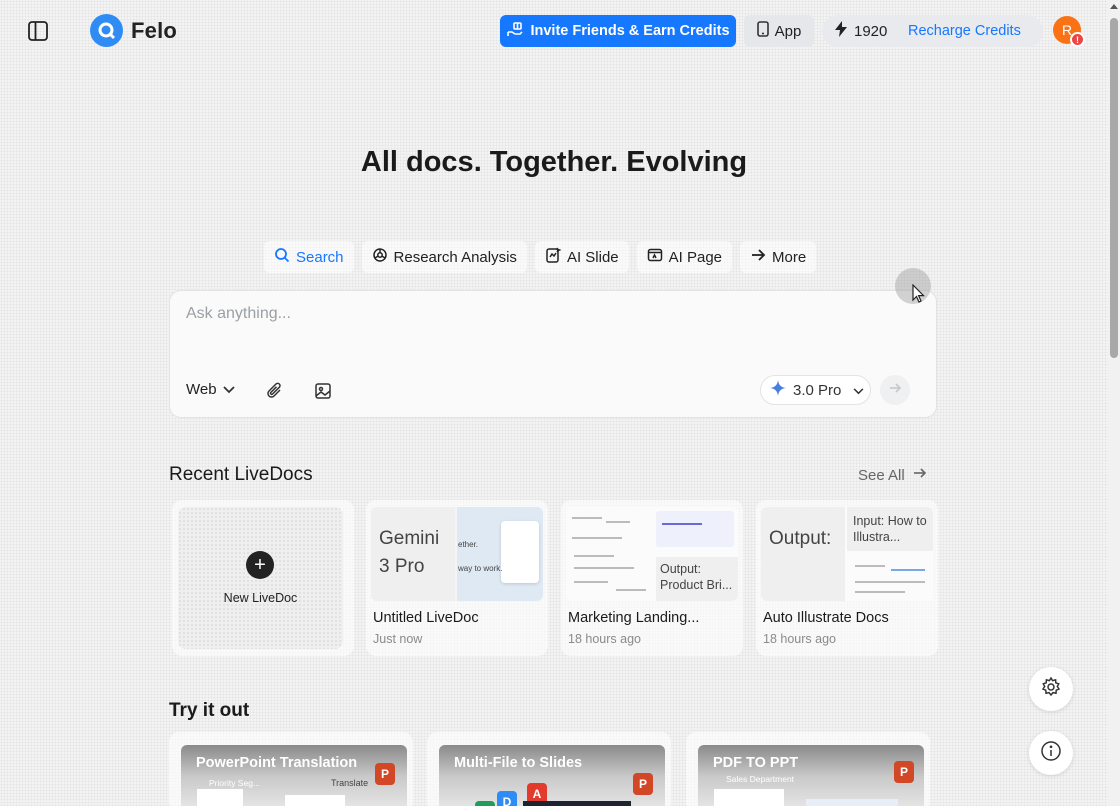 Image resolution: width=1120 pixels, height=806 pixels. I want to click on thumbnail-side-text: ether., so click(468, 544).